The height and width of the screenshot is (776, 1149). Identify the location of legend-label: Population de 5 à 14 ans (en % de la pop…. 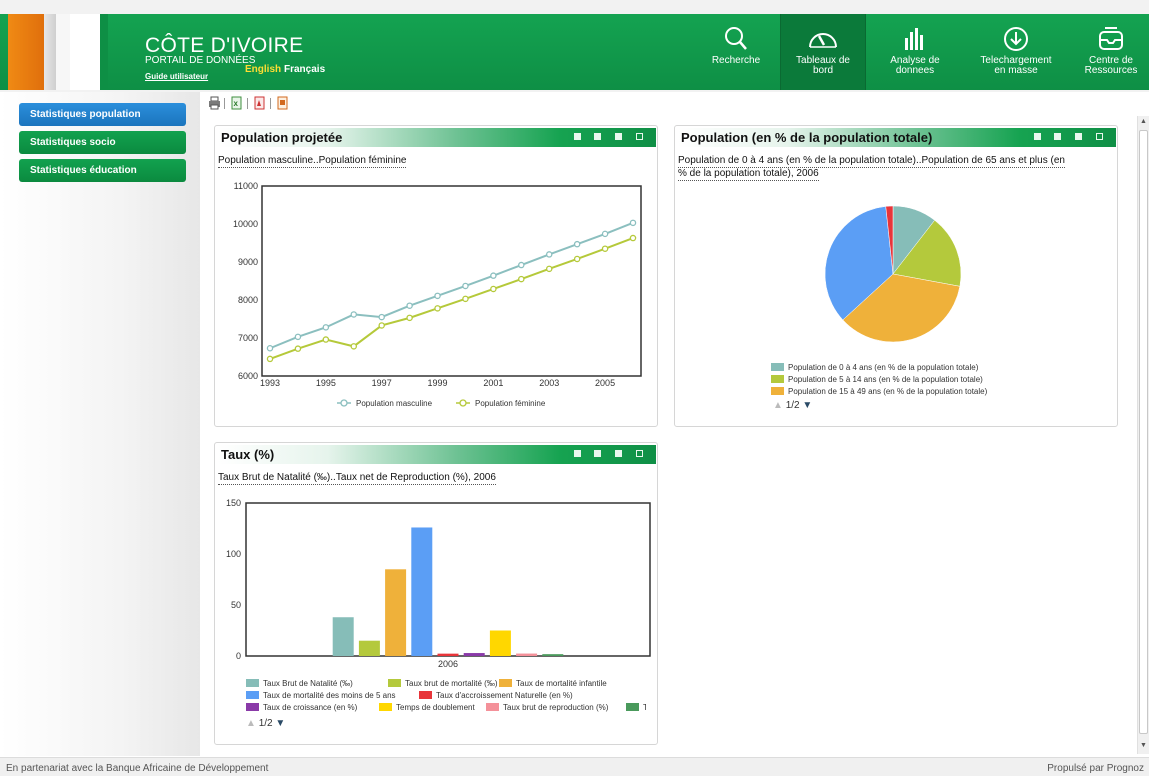
(885, 379).